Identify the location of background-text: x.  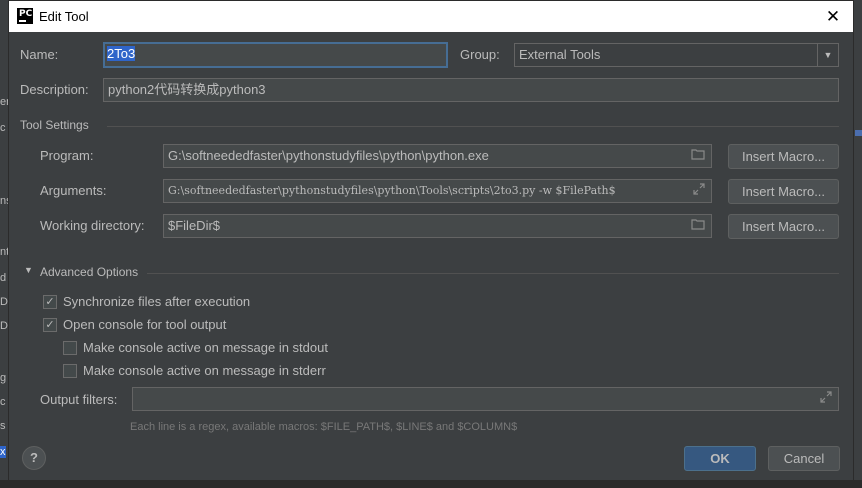
(3, 452).